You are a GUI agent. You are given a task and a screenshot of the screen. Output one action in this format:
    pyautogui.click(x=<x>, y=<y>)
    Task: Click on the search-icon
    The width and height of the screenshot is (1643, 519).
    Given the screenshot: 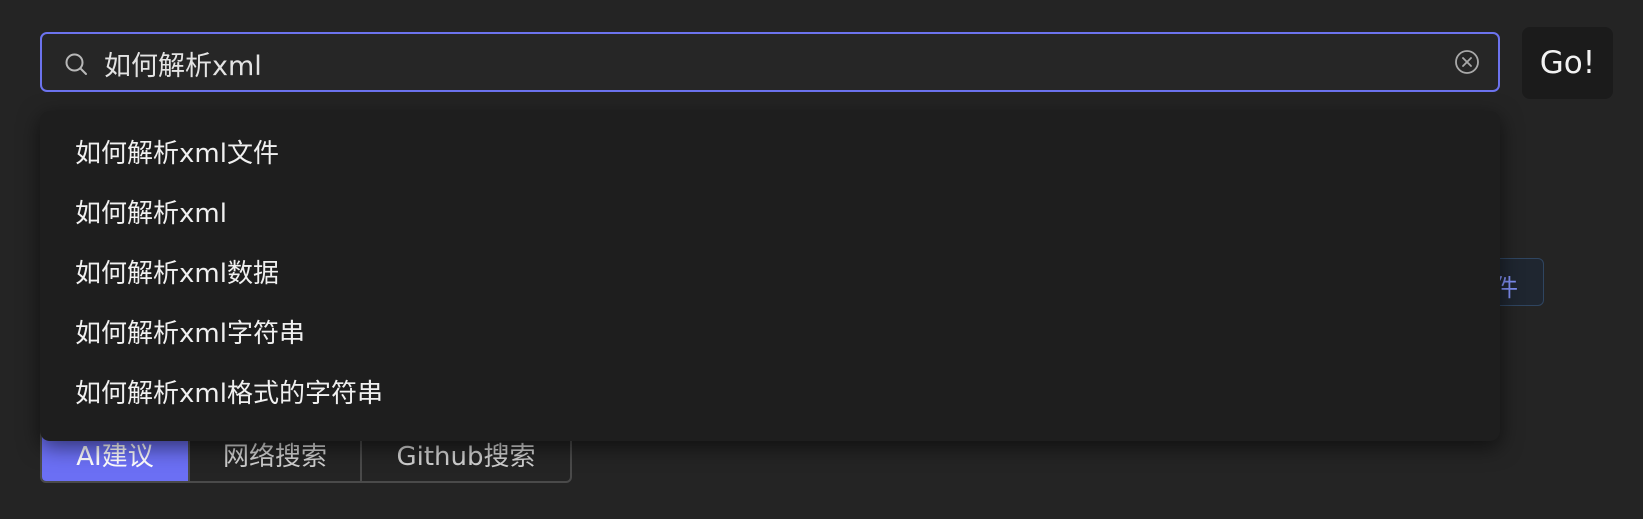 What is the action you would take?
    pyautogui.click(x=76, y=64)
    